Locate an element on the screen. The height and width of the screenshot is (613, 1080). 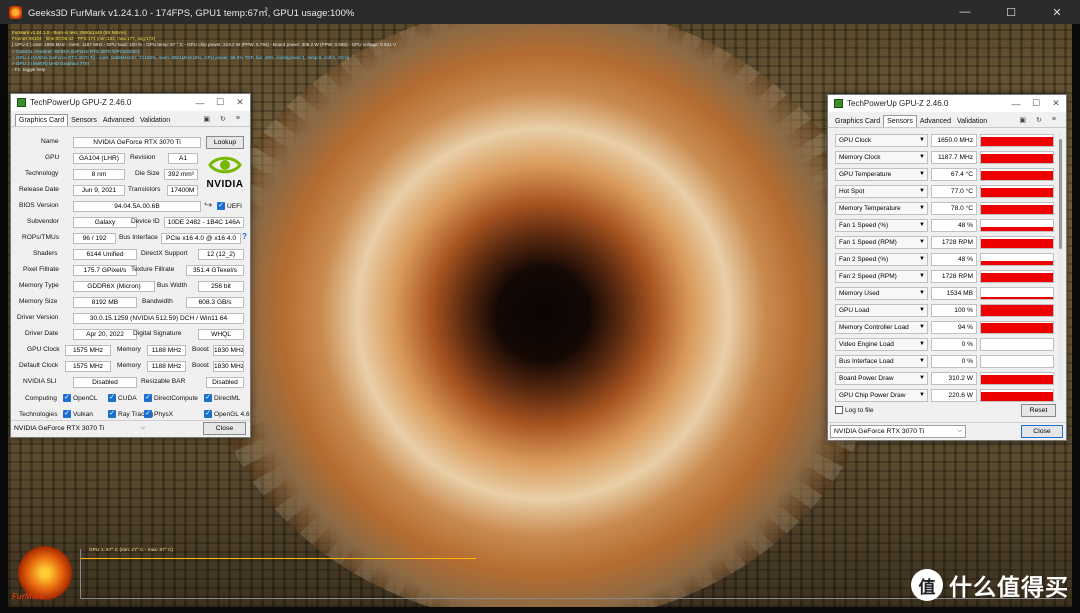
sensor-row: Fan 1 Speed (%) ▼ 48 % is located at coordinates (946, 225).